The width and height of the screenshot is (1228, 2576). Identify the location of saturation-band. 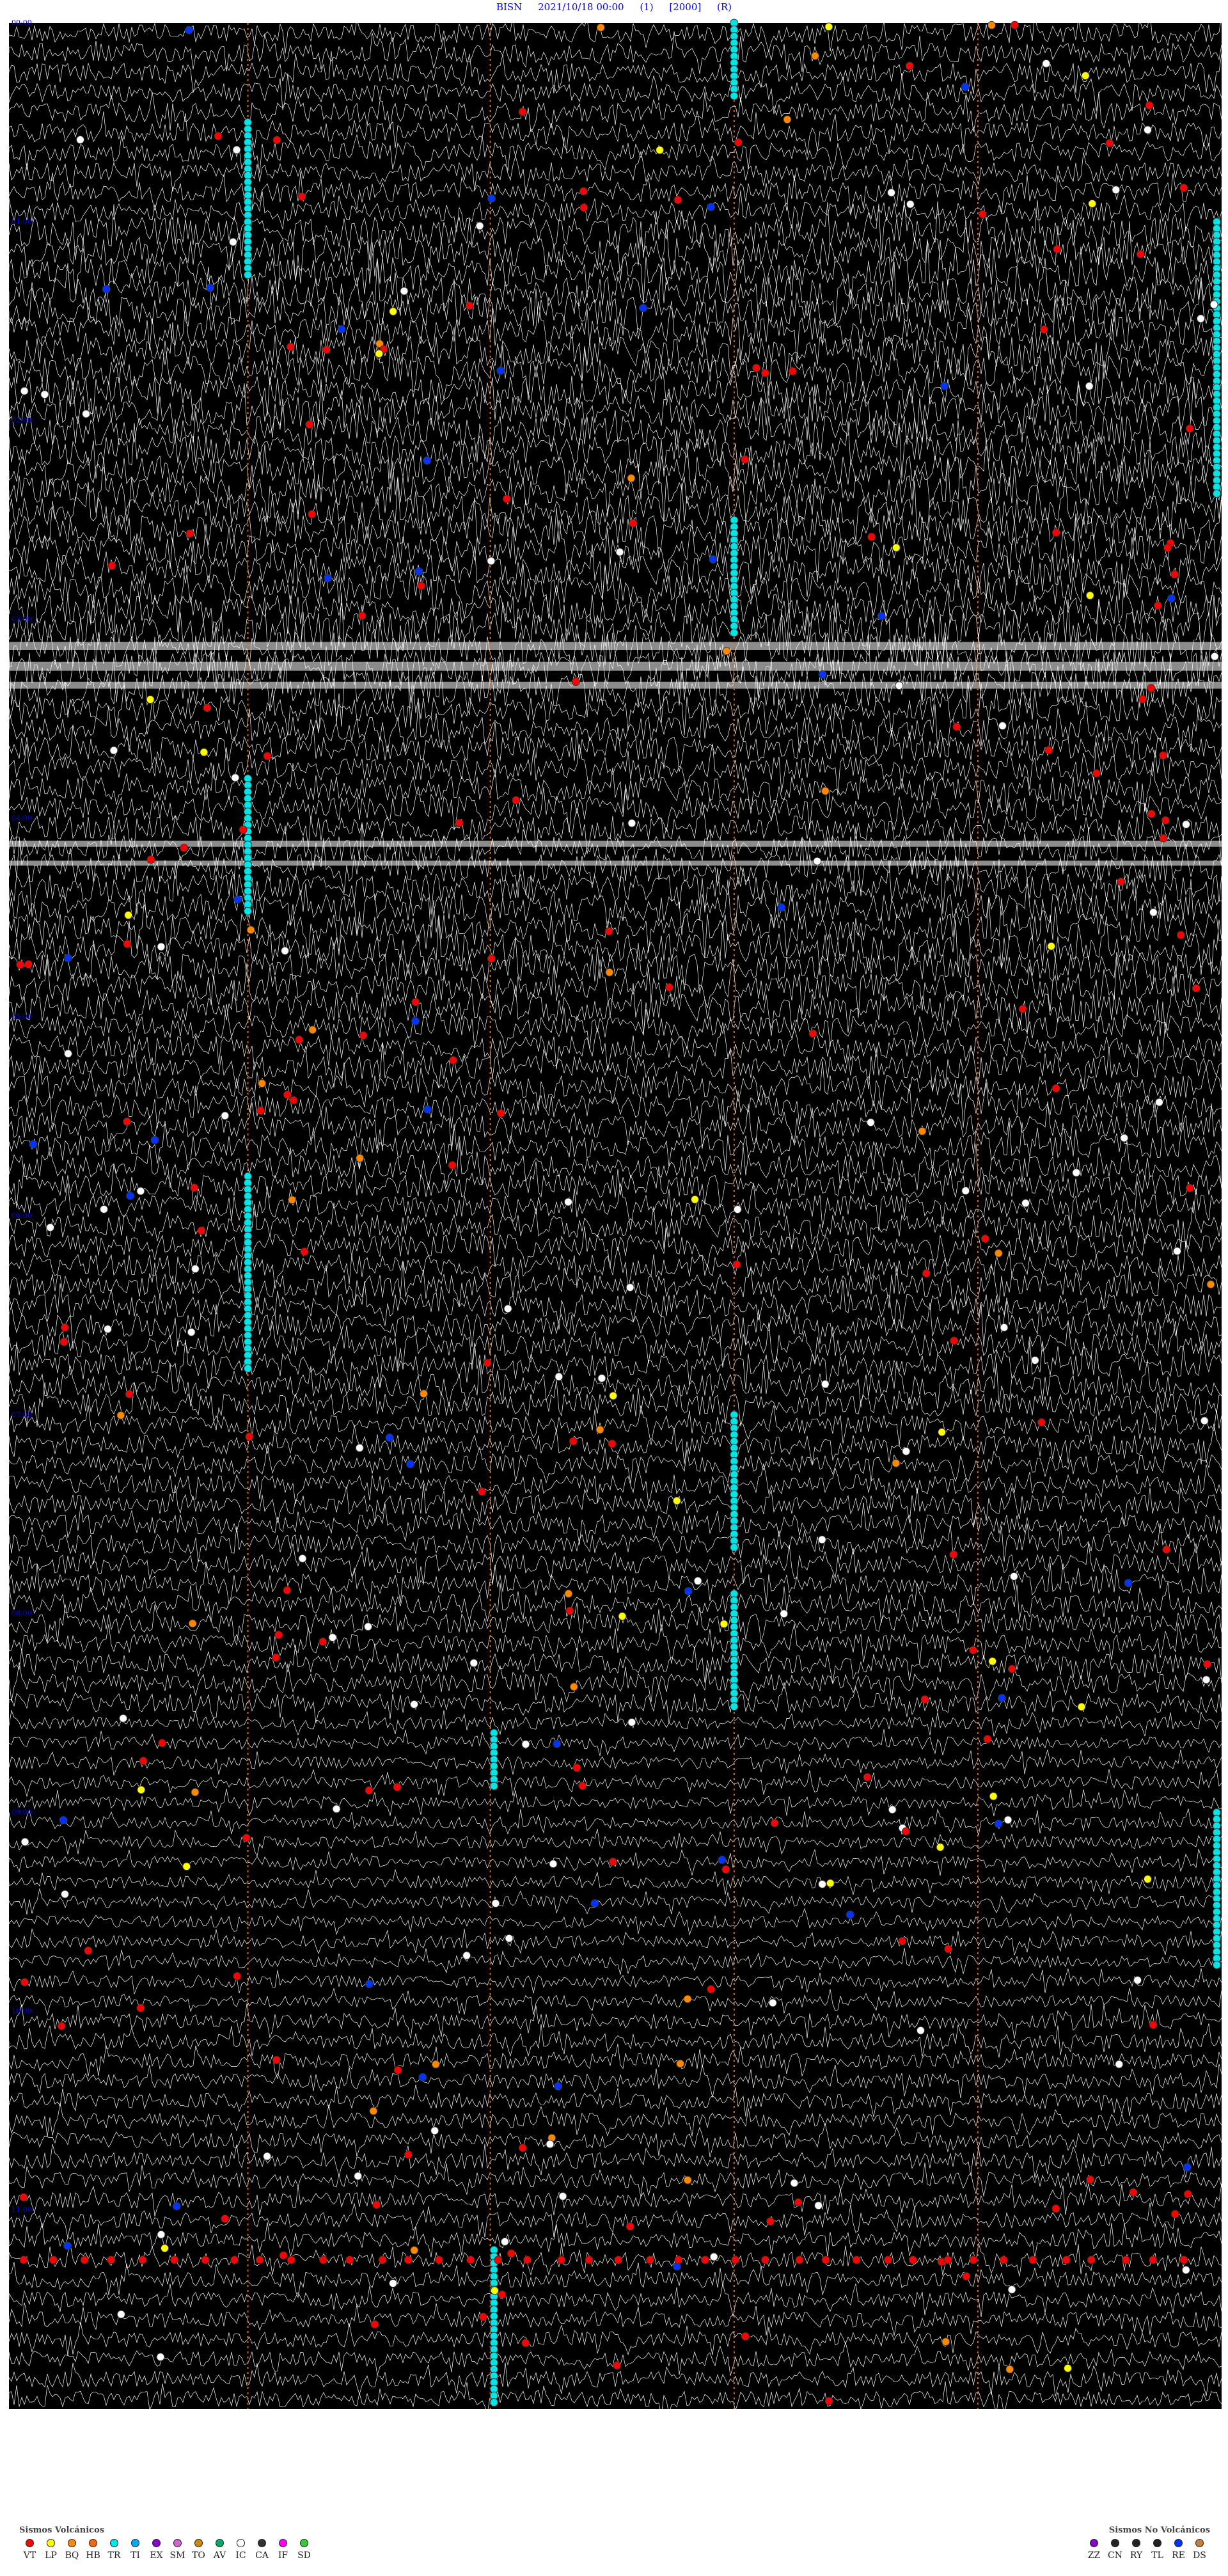
(615, 666).